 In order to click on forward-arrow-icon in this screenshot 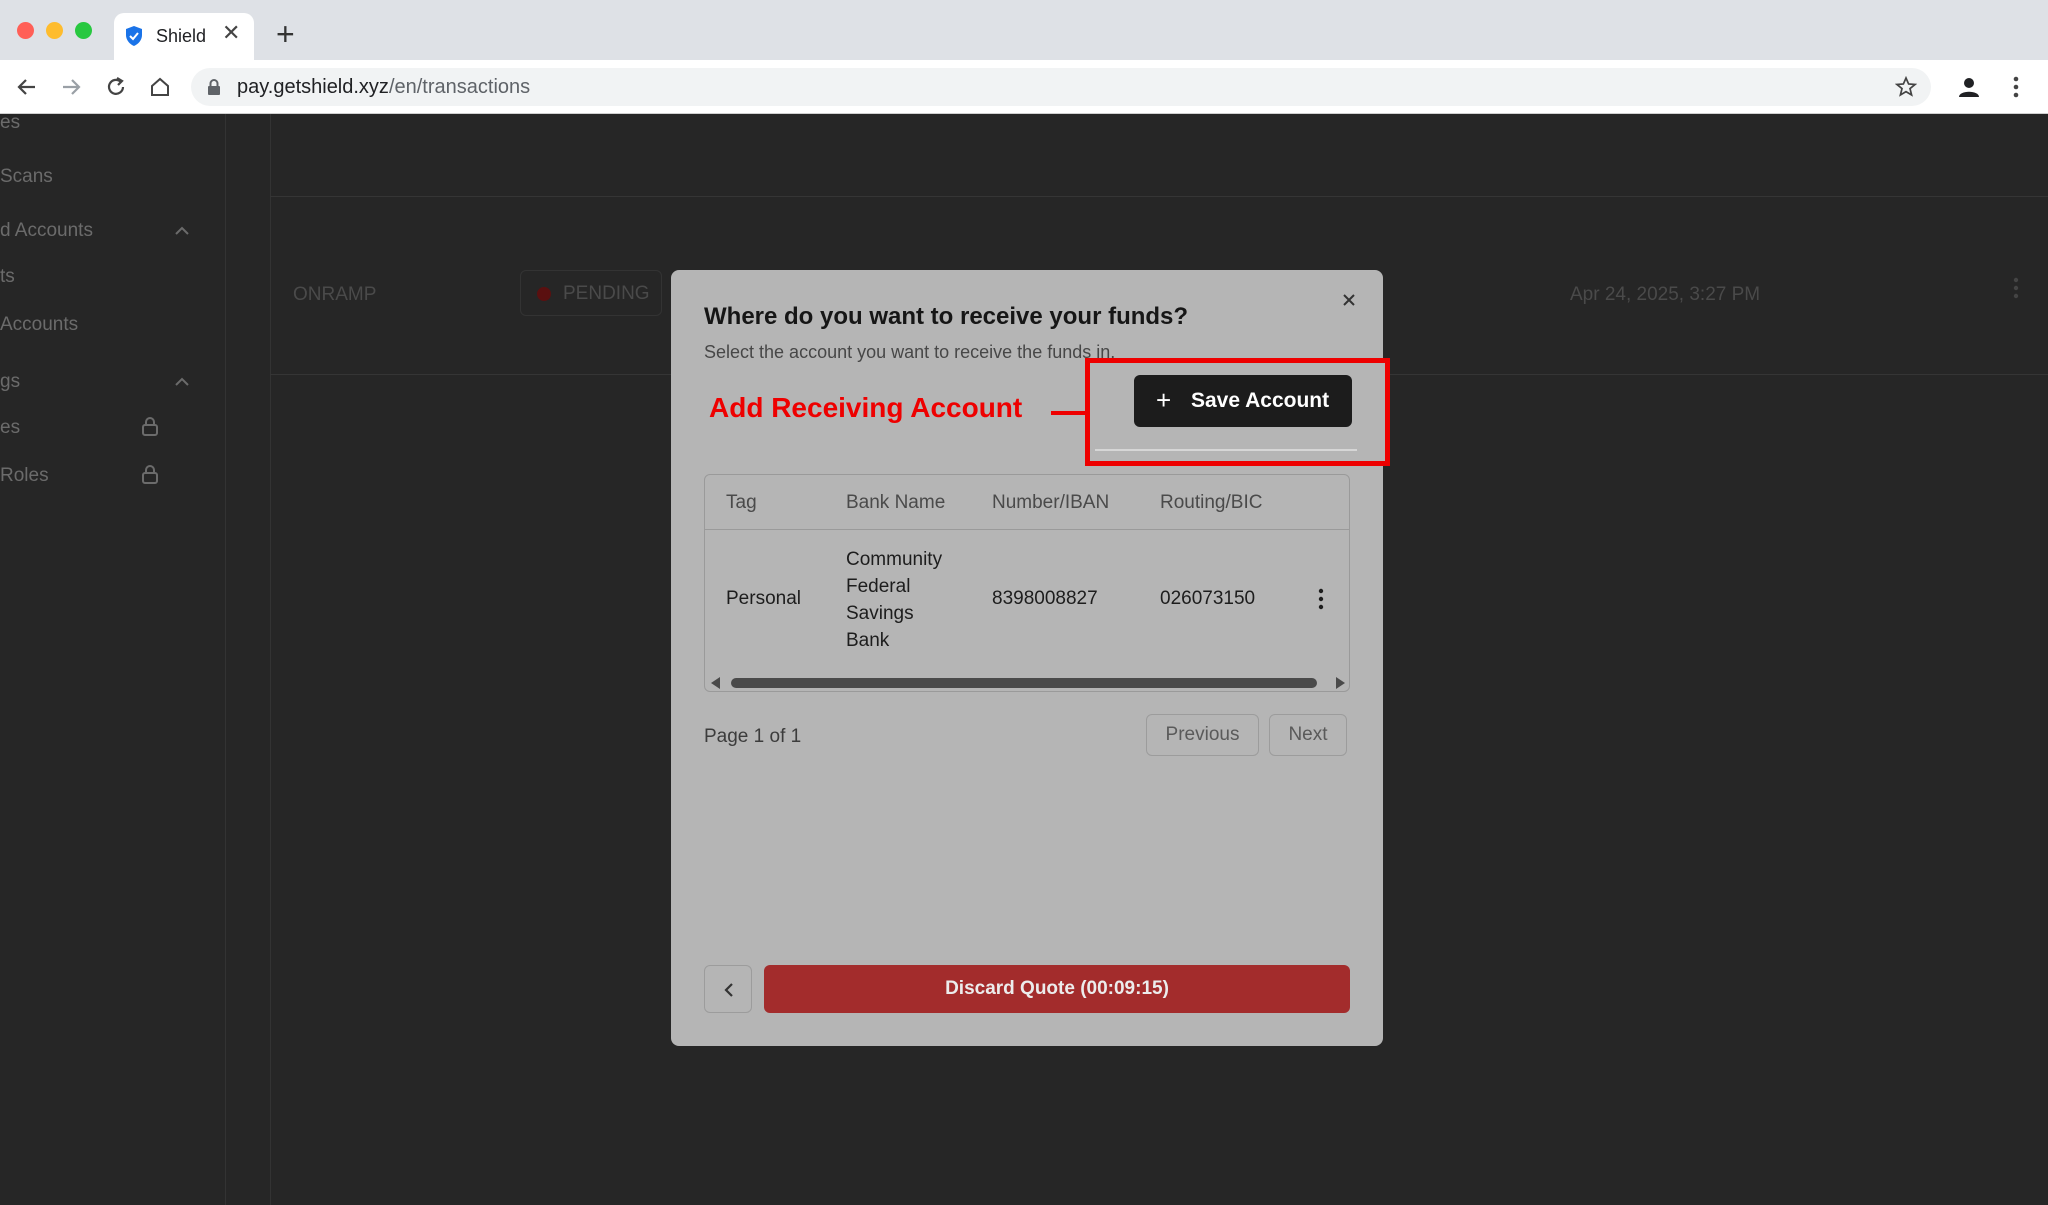, I will do `click(71, 87)`.